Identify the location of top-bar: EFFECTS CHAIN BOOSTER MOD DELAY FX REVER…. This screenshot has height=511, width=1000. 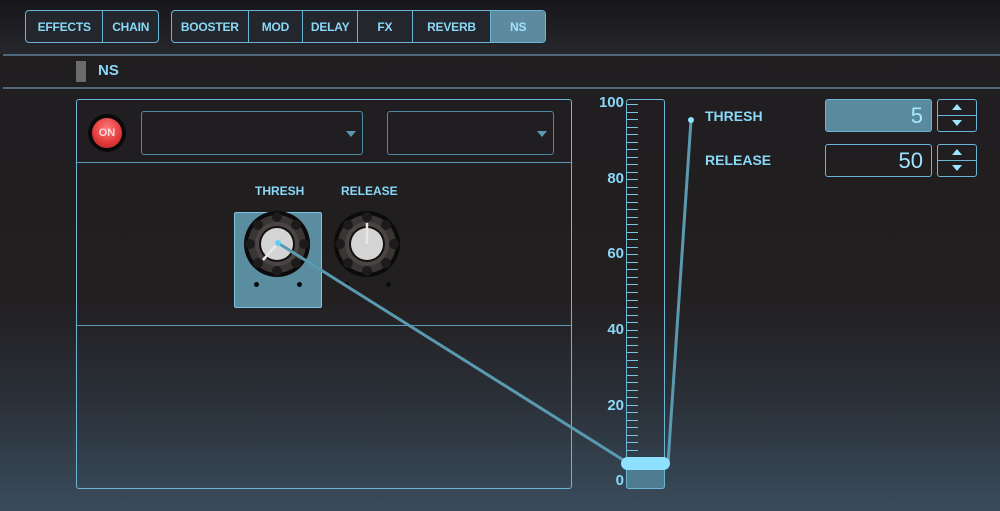
(500, 27).